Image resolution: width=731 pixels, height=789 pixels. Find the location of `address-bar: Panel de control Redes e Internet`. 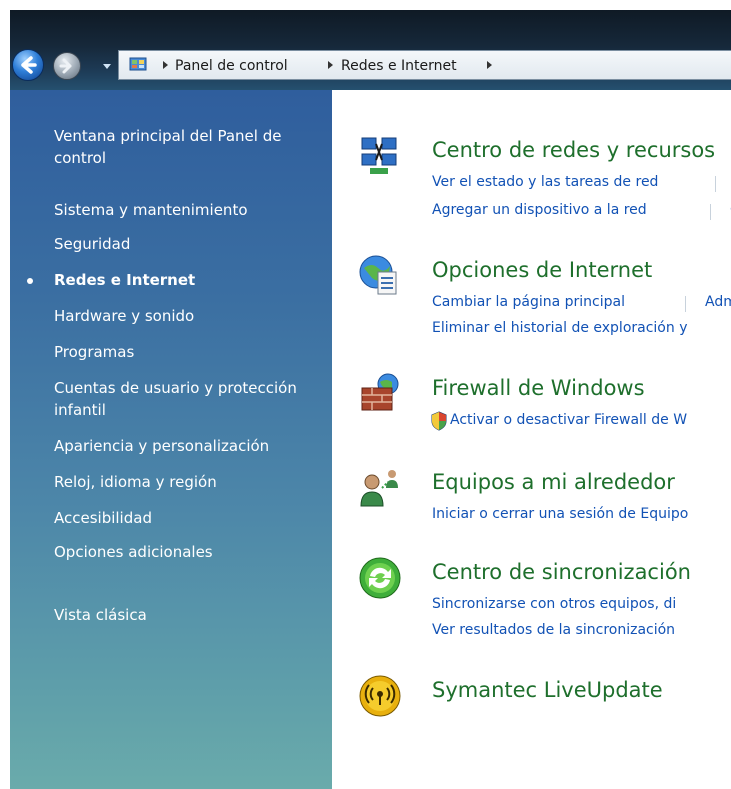

address-bar: Panel de control Redes e Internet is located at coordinates (424, 65).